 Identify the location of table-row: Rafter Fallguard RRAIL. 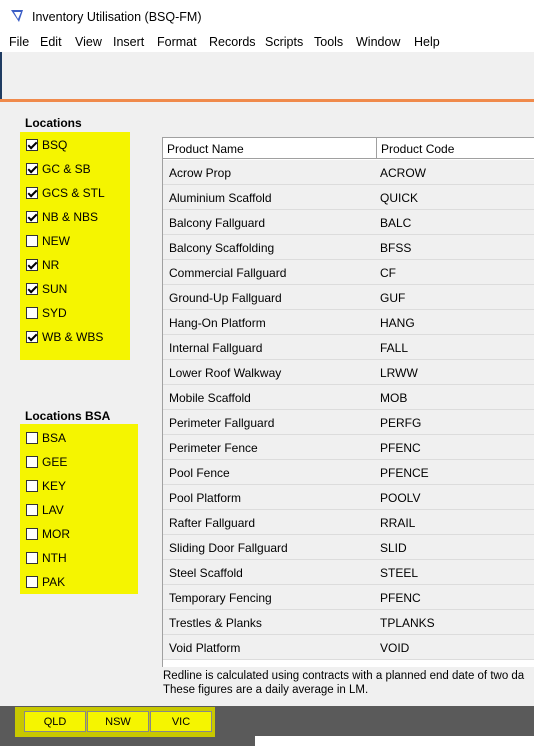
(348, 522).